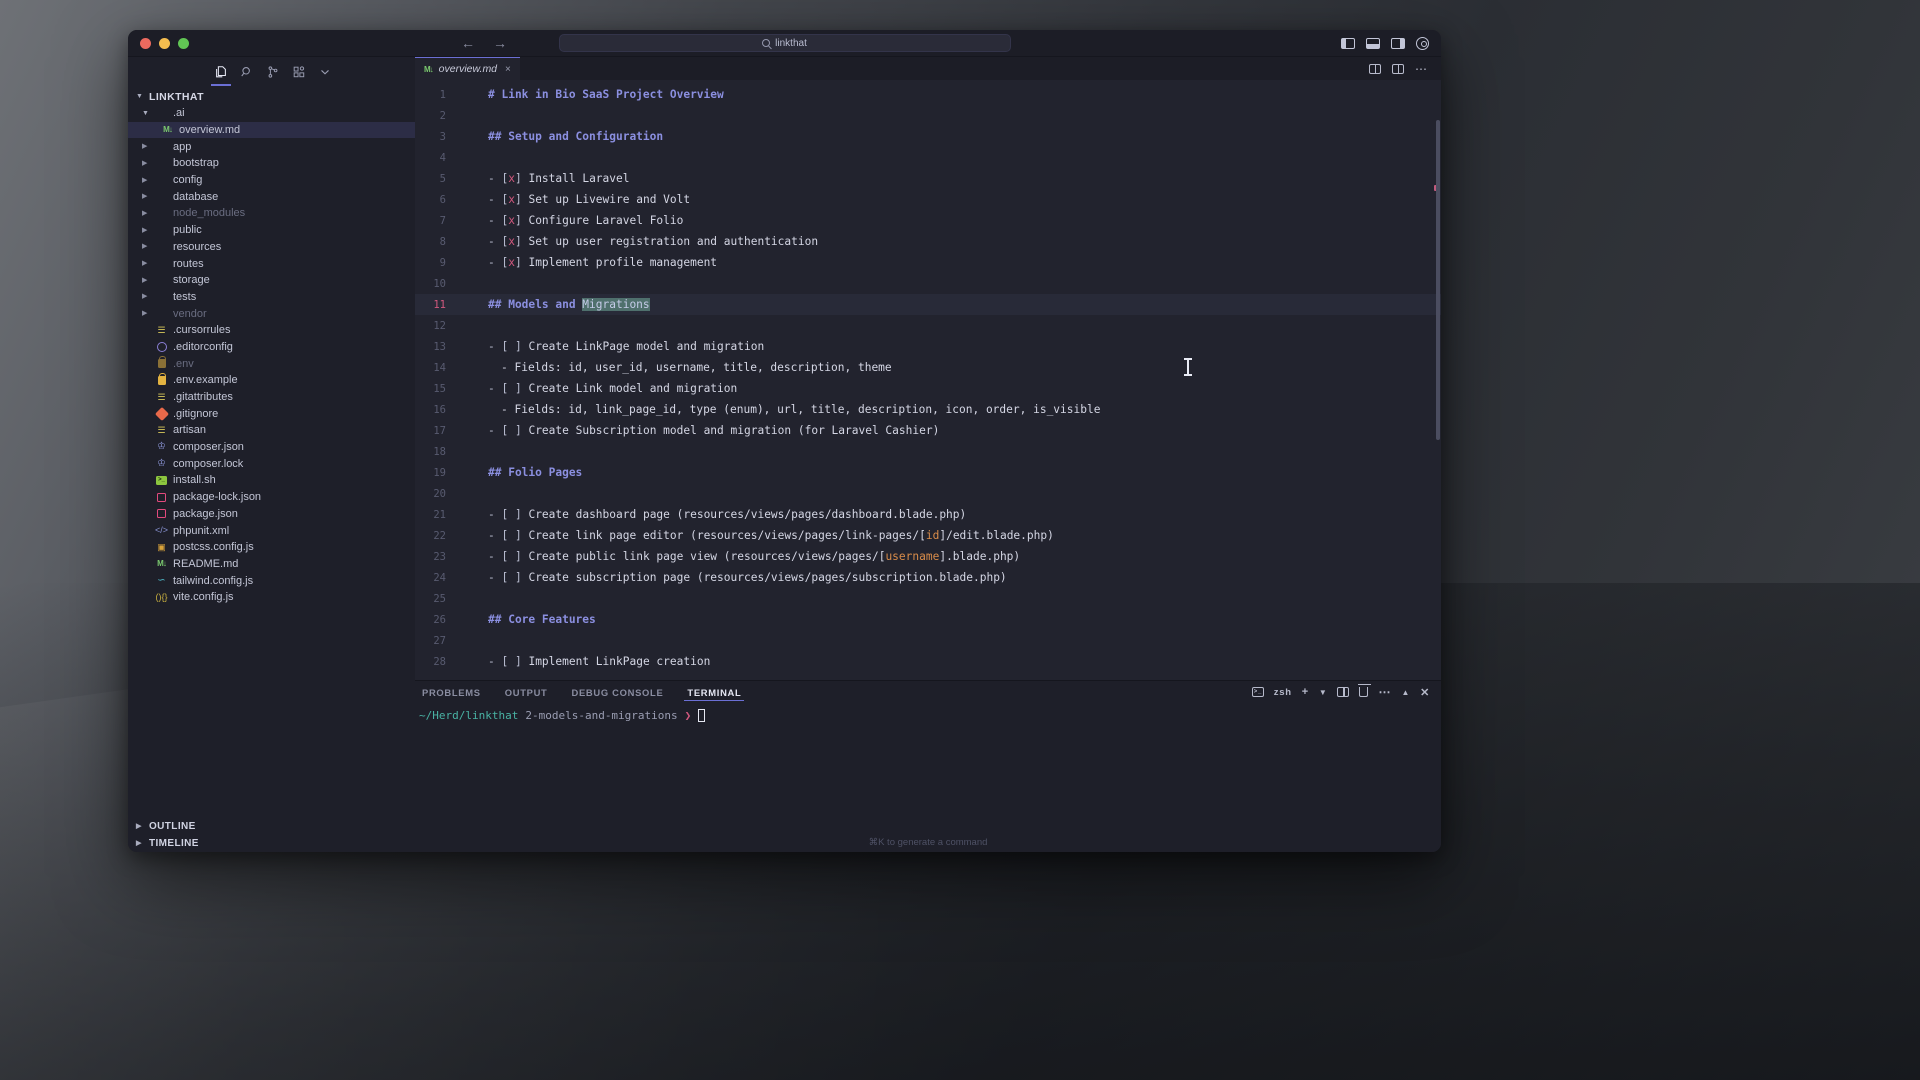 The width and height of the screenshot is (1920, 1080). I want to click on split-editor-down-icon, so click(1398, 68).